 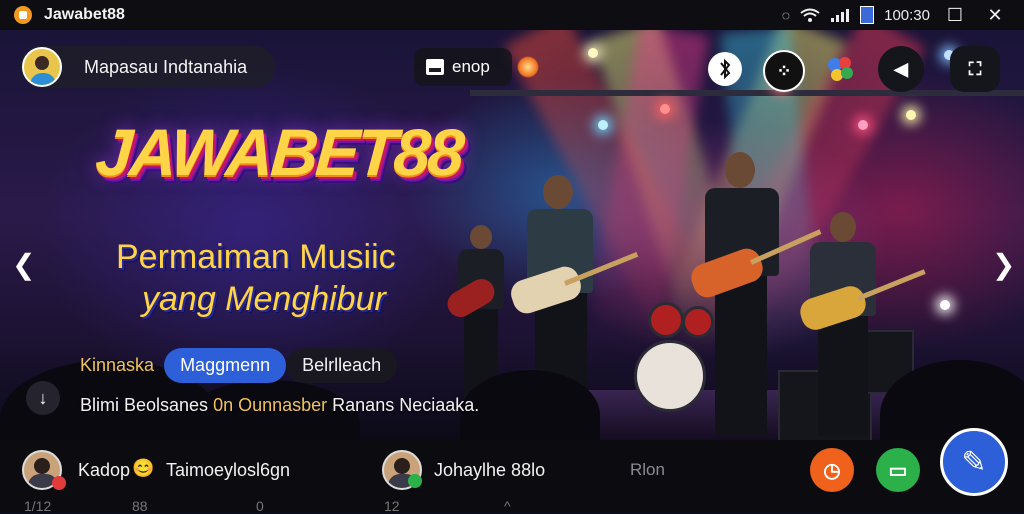 I want to click on shop-button: enop, so click(x=463, y=67).